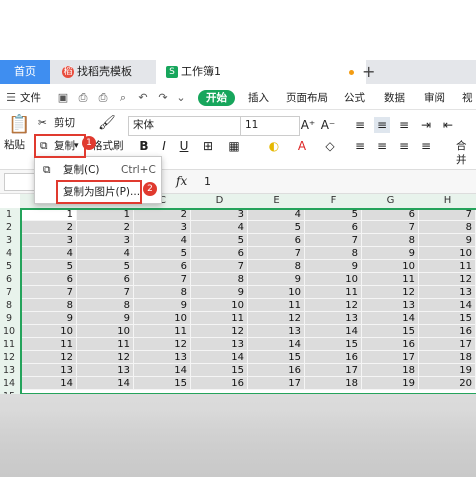 Image resolution: width=476 pixels, height=477 pixels. I want to click on row-header: 2, so click(9, 227).